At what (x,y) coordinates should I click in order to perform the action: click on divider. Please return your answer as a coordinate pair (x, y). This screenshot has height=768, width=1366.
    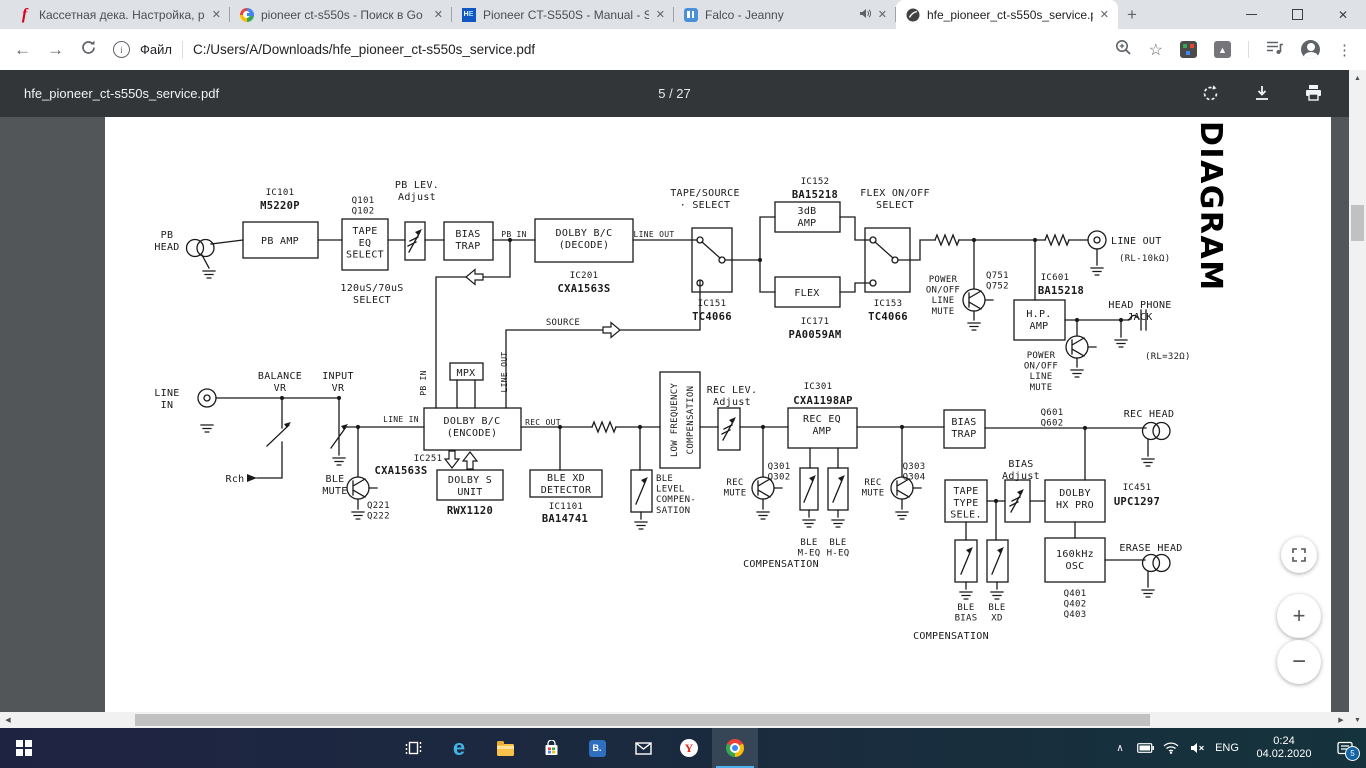
    Looking at the image, I should click on (1248, 49).